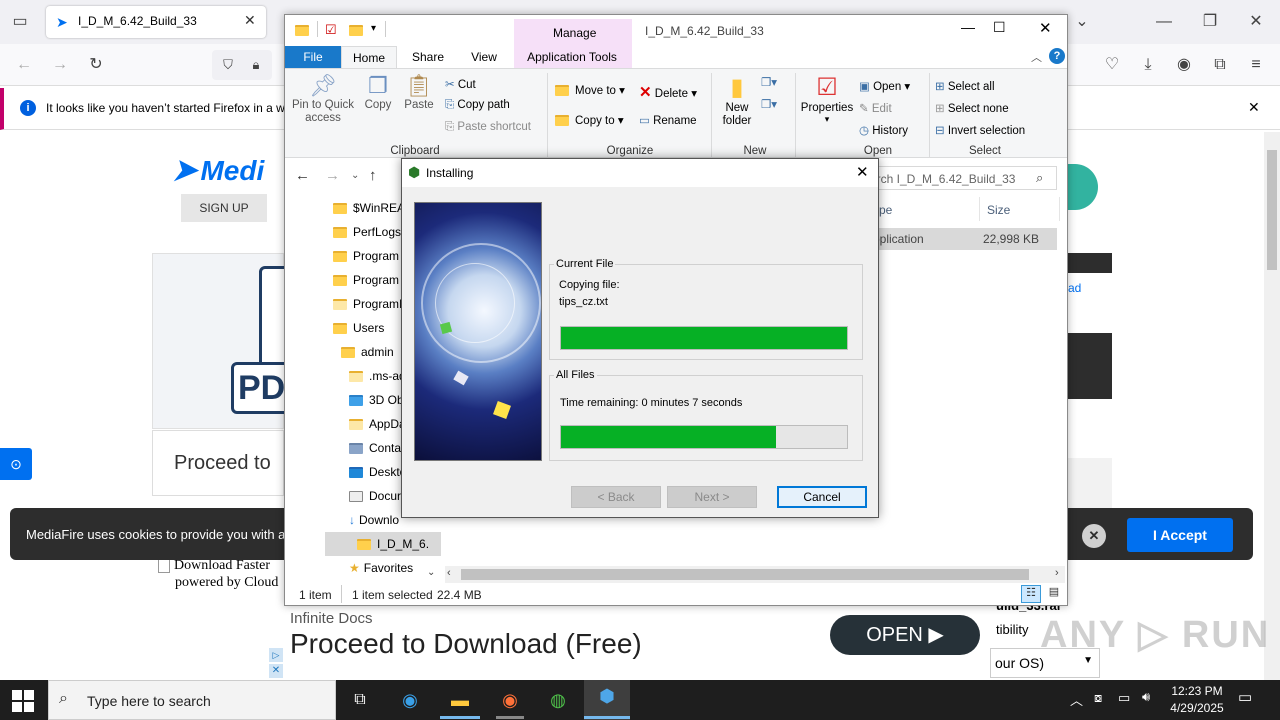 Image resolution: width=1280 pixels, height=720 pixels. What do you see at coordinates (558, 700) in the screenshot?
I see `idm-taskbar-icon: ◍` at bounding box center [558, 700].